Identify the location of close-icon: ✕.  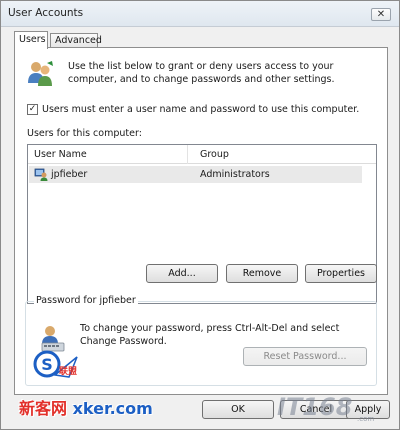
(381, 14).